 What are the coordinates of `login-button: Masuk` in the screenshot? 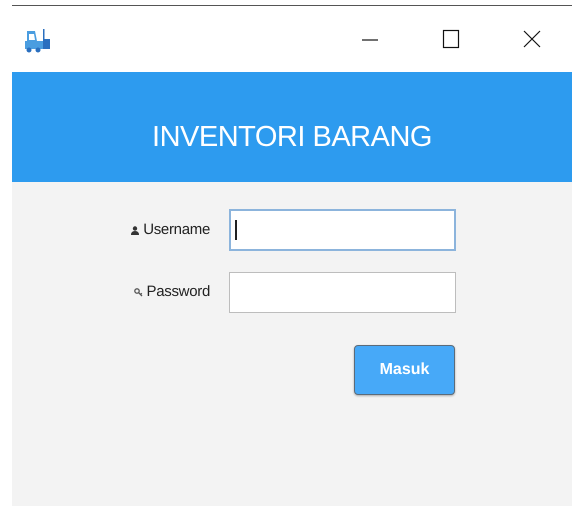 It's located at (404, 370).